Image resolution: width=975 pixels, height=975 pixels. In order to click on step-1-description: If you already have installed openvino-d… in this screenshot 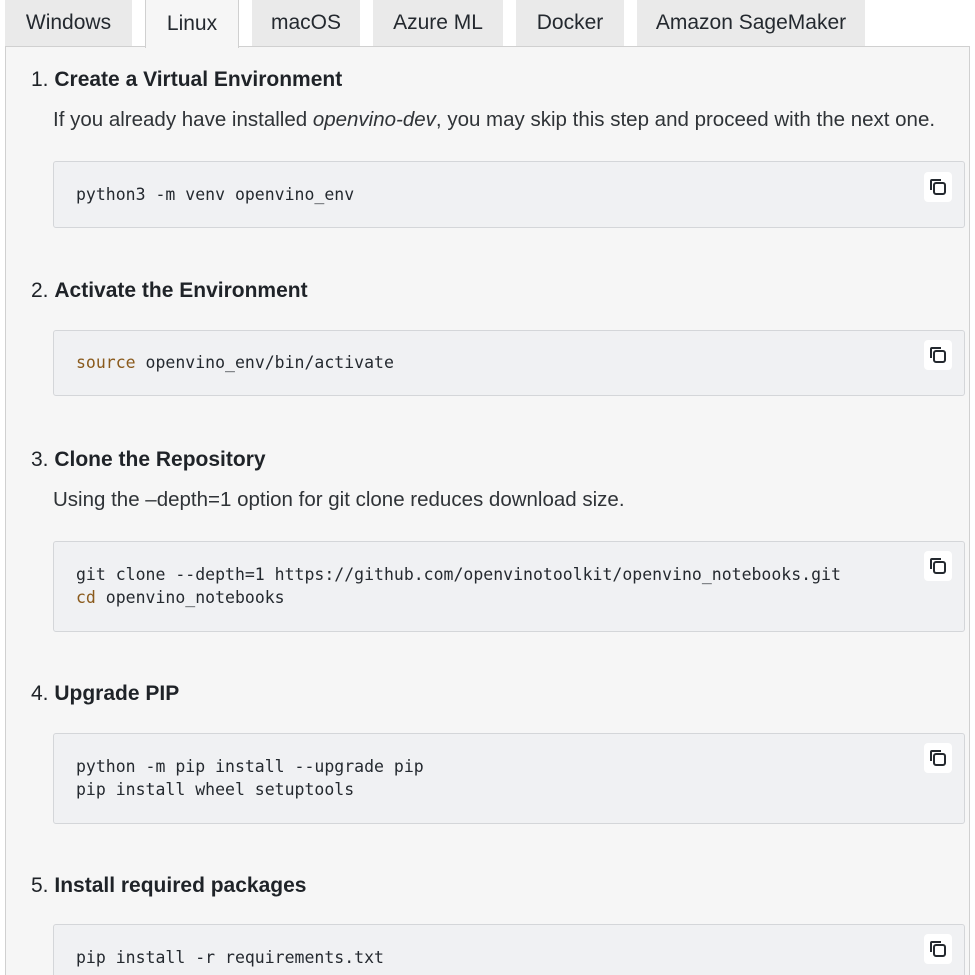, I will do `click(494, 120)`.